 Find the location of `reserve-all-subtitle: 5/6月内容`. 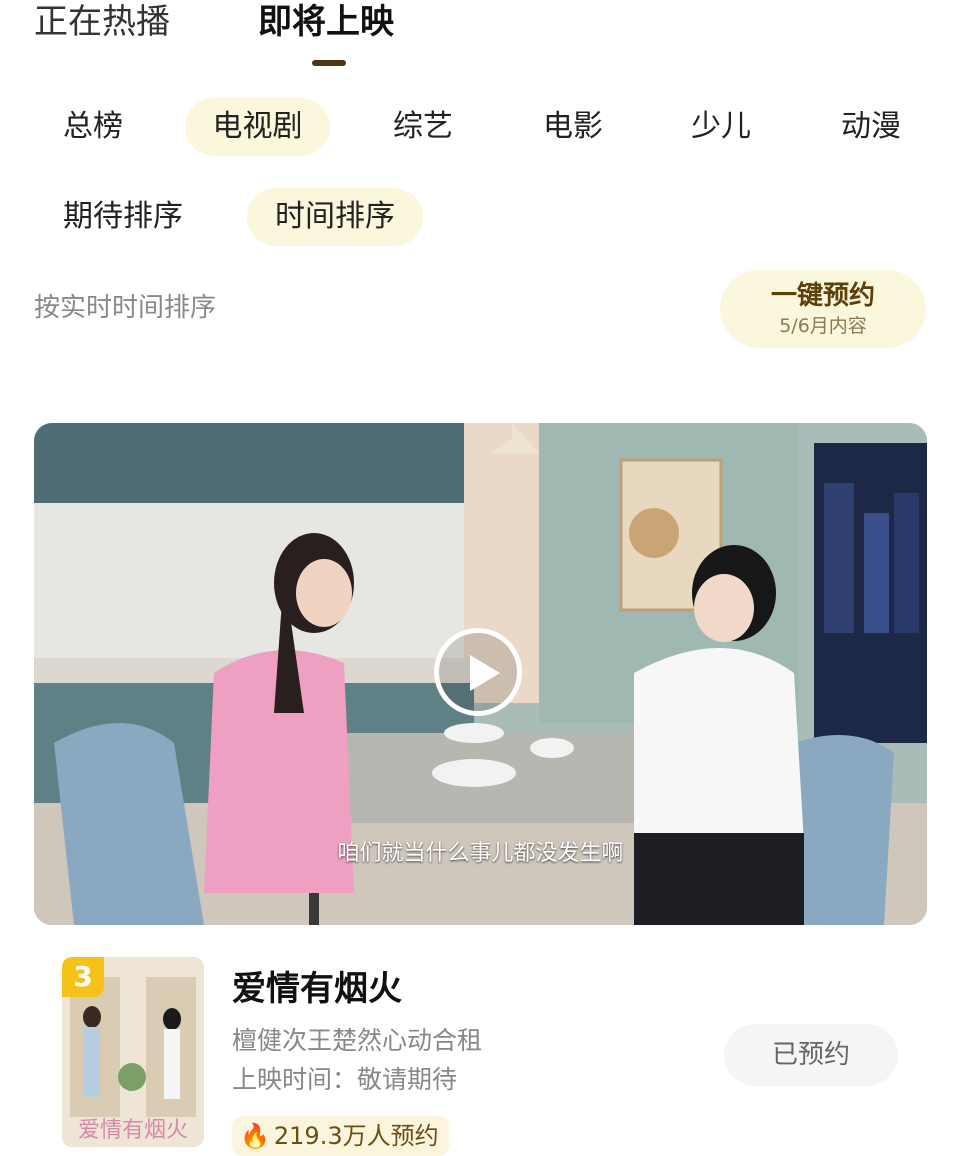

reserve-all-subtitle: 5/6月内容 is located at coordinates (823, 326).